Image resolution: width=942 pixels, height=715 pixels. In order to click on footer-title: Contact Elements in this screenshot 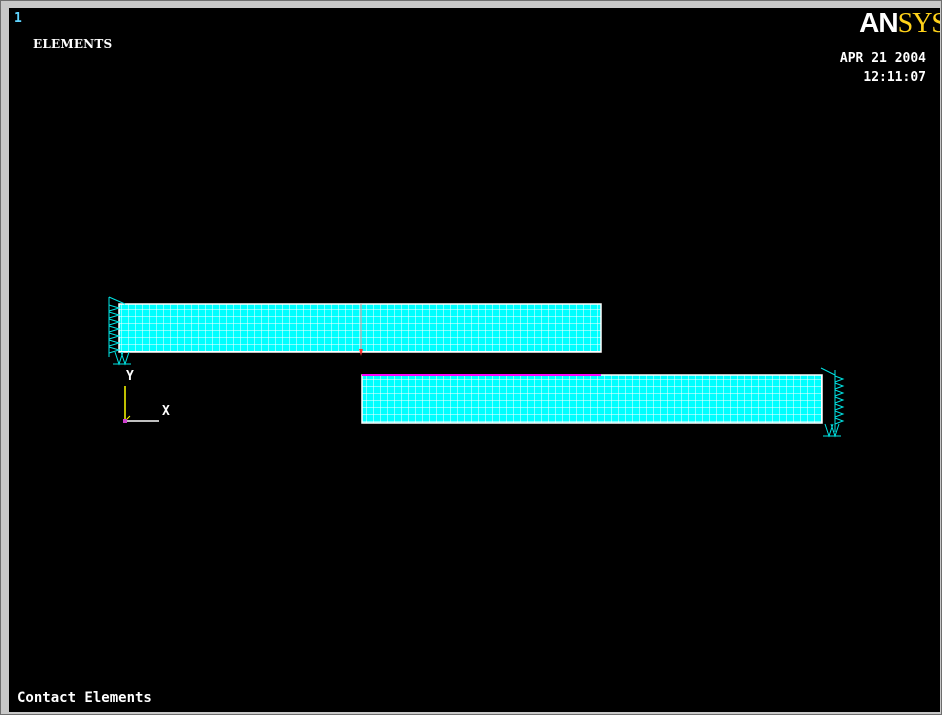, I will do `click(84, 698)`.